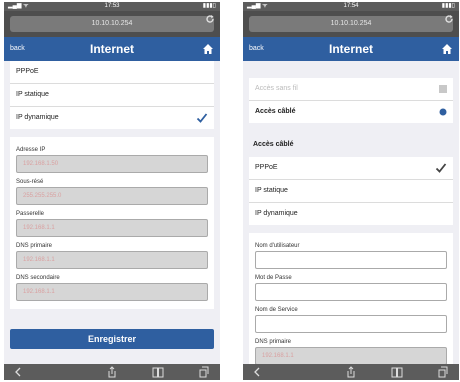 Image resolution: width=460 pixels, height=382 pixels. Describe the element at coordinates (351, 324) in the screenshot. I see `service-name-input` at that location.